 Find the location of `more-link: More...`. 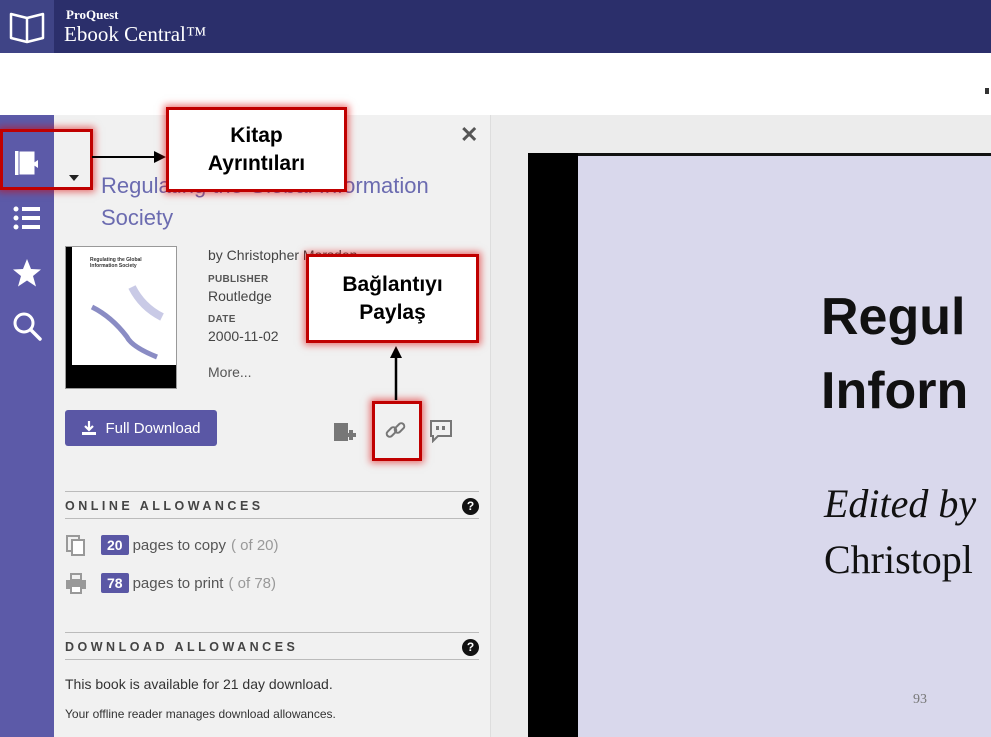

more-link: More... is located at coordinates (230, 372).